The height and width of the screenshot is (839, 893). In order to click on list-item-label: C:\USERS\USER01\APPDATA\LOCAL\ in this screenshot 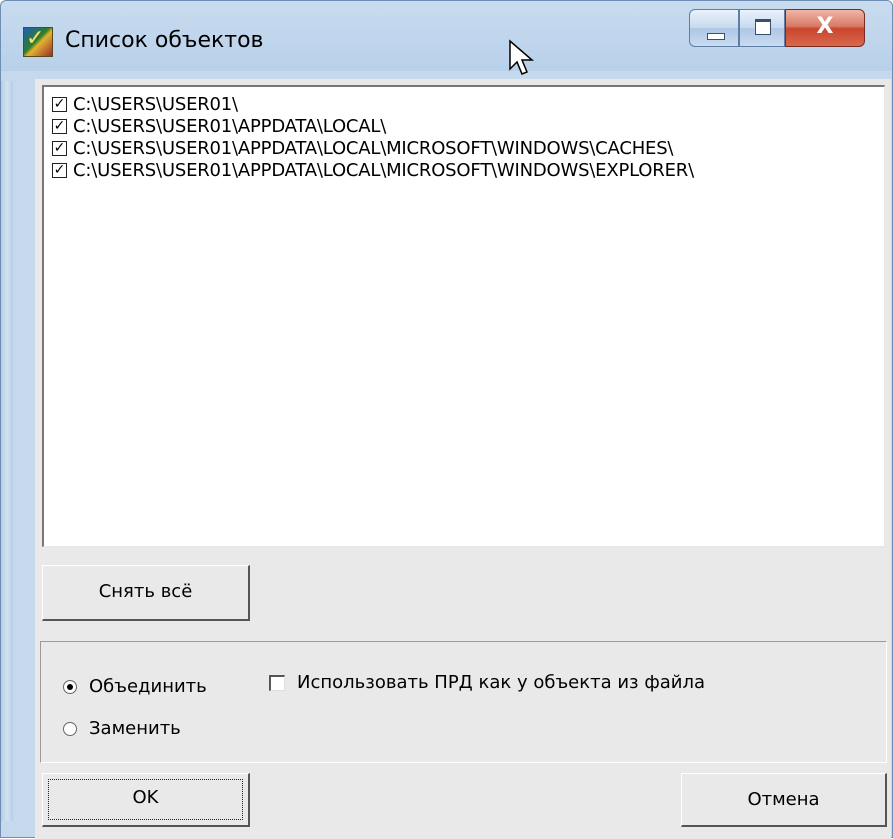, I will do `click(230, 126)`.